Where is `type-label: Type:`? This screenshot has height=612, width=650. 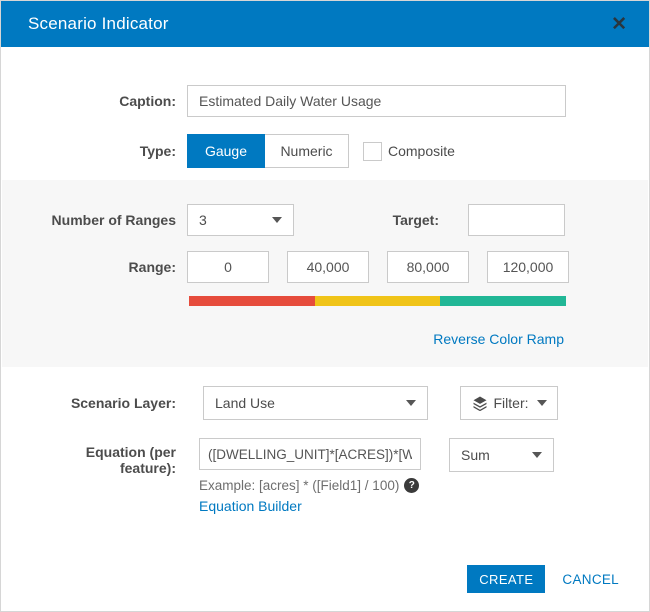
type-label: Type: is located at coordinates (157, 151).